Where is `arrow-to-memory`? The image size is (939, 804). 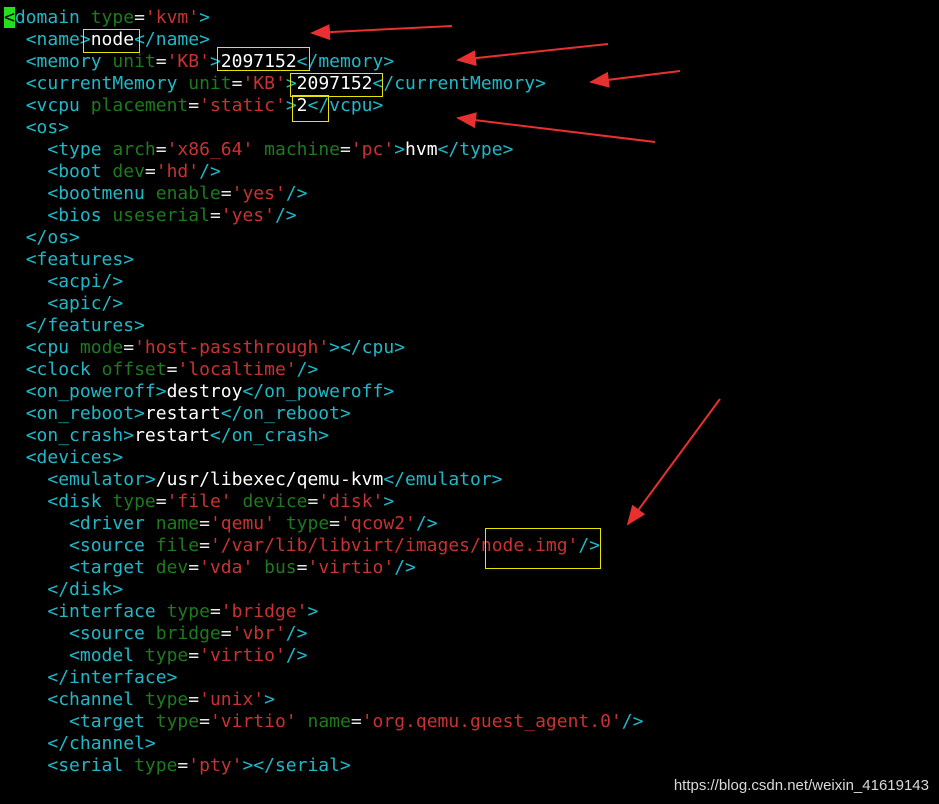
arrow-to-memory is located at coordinates (532, 55).